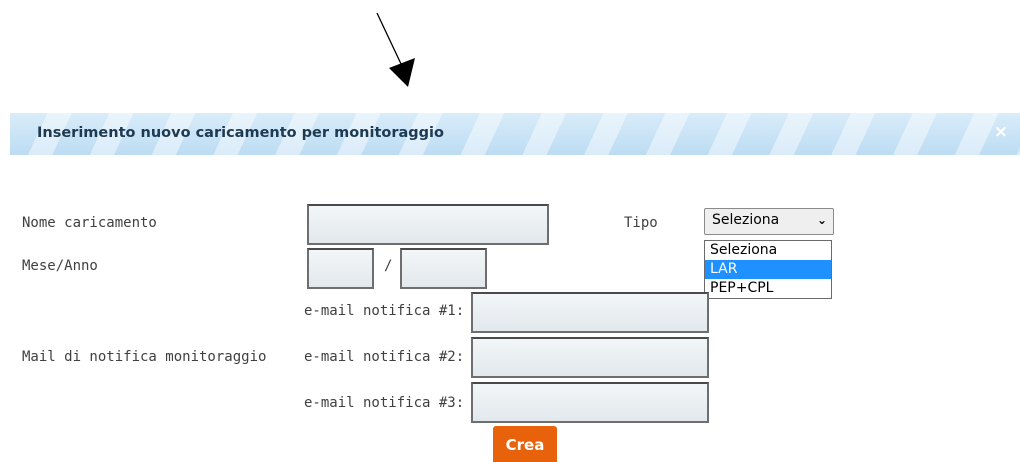 The height and width of the screenshot is (462, 1020). What do you see at coordinates (1001, 132) in the screenshot?
I see `close-icon: ×` at bounding box center [1001, 132].